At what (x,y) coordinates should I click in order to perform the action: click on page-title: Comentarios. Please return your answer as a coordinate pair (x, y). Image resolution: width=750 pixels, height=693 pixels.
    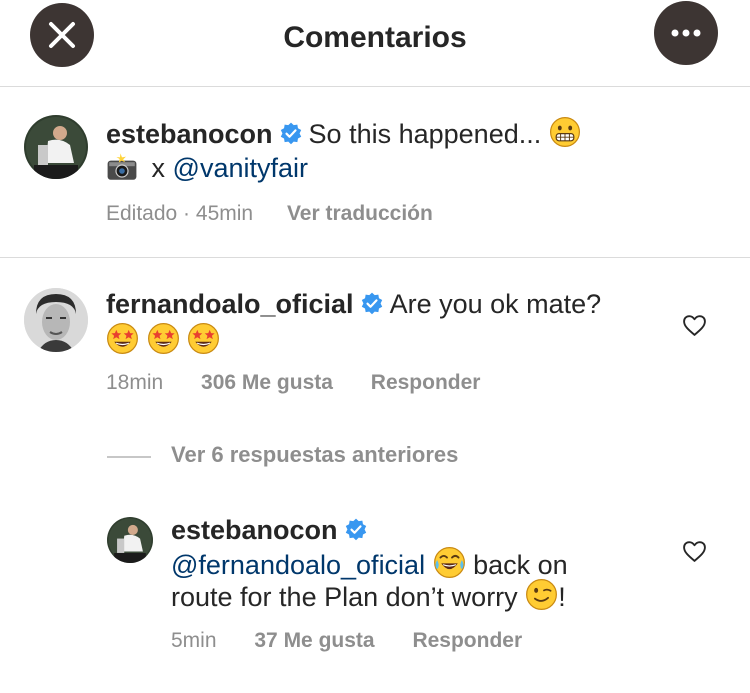
    Looking at the image, I should click on (375, 37).